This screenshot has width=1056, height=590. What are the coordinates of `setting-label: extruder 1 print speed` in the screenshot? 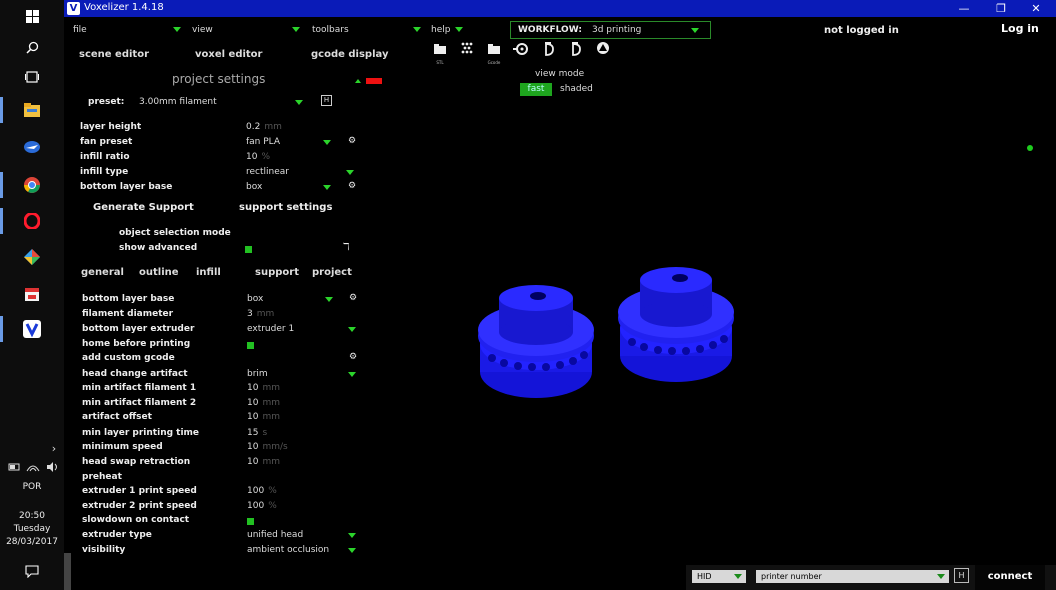 It's located at (139, 491).